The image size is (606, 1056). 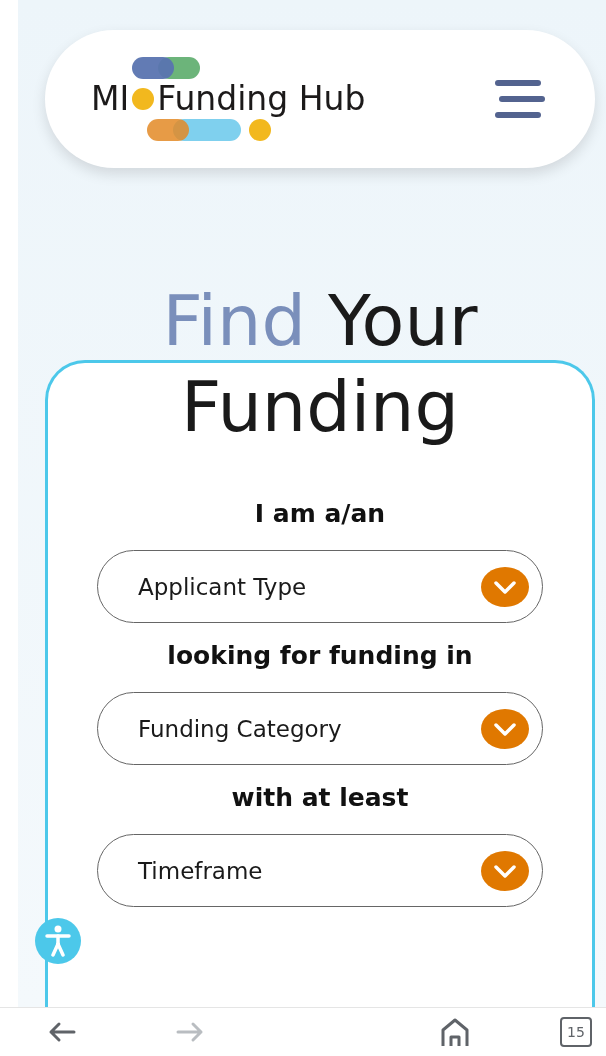 I want to click on dropdown-field: Funding Category, so click(x=320, y=728).